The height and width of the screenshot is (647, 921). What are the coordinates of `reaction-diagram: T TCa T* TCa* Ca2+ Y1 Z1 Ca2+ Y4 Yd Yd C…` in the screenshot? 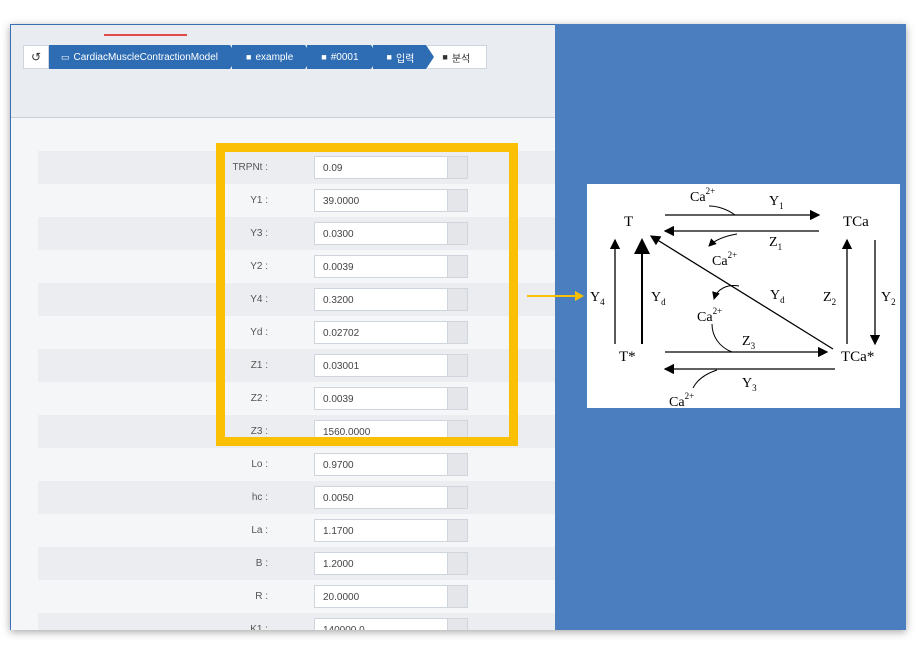 It's located at (743, 297).